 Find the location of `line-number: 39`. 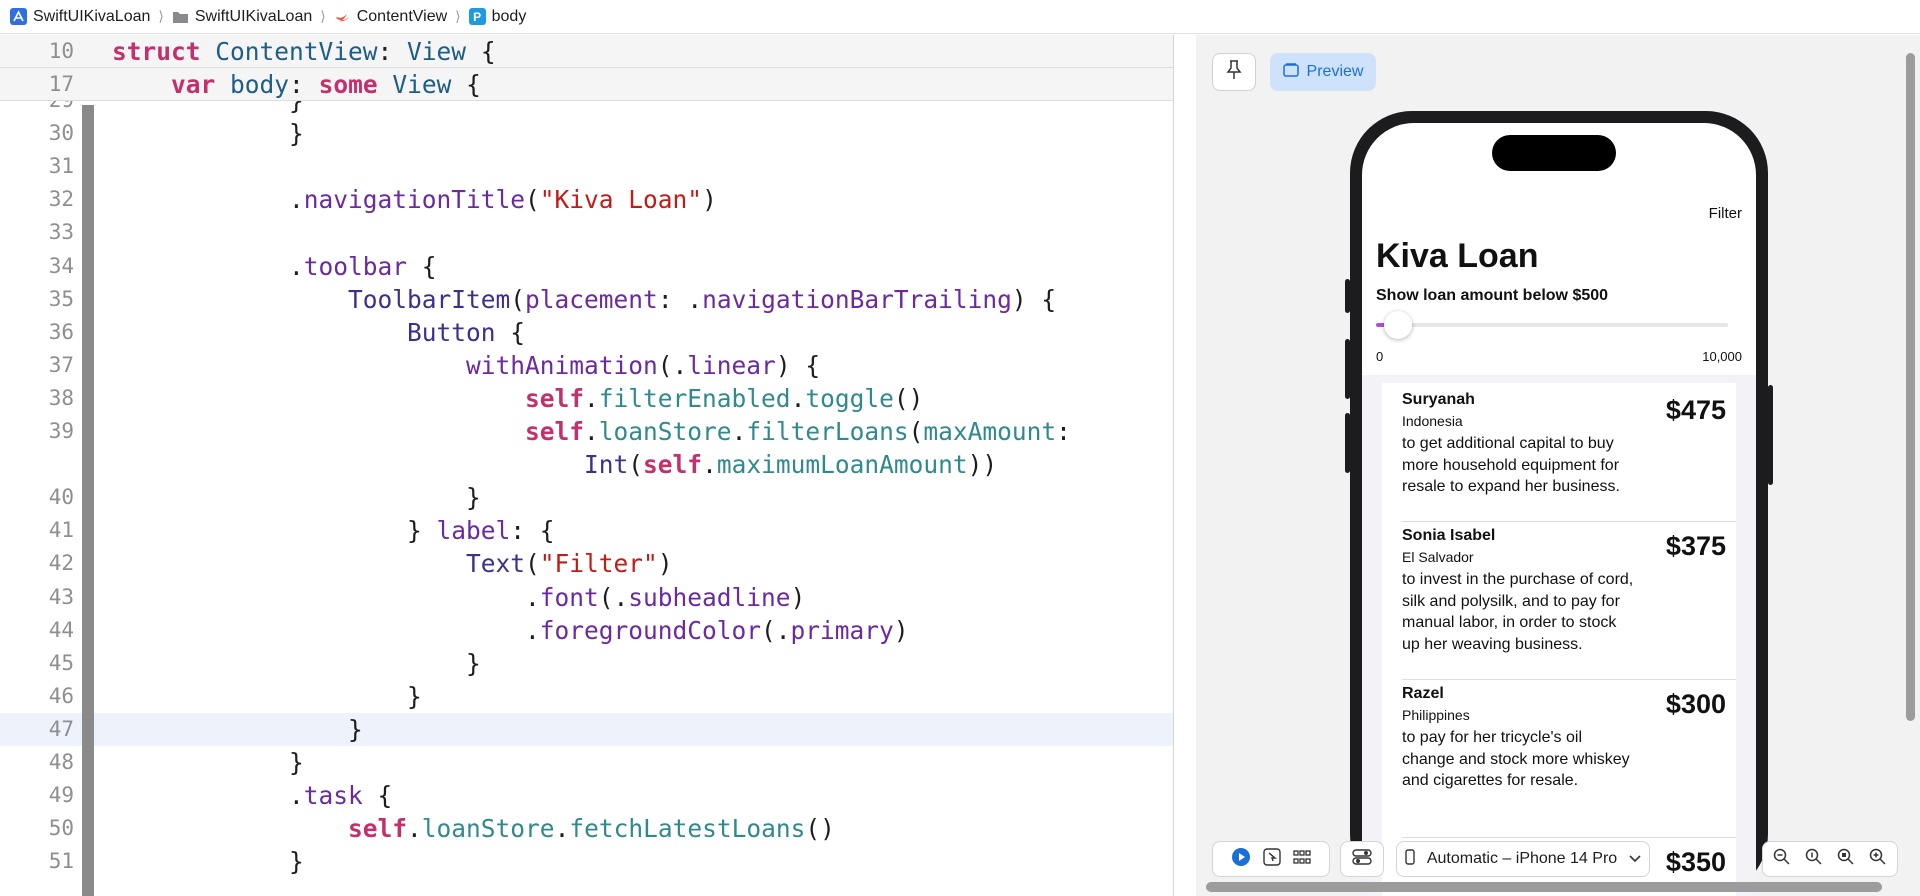

line-number: 39 is located at coordinates (61, 431).